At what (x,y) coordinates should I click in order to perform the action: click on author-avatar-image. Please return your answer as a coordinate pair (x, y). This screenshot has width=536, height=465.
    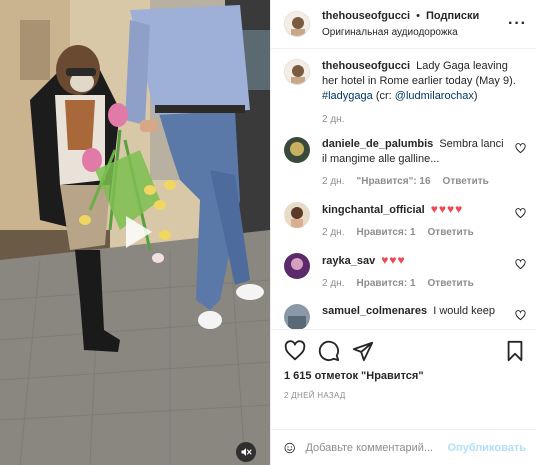
    Looking at the image, I should click on (297, 24).